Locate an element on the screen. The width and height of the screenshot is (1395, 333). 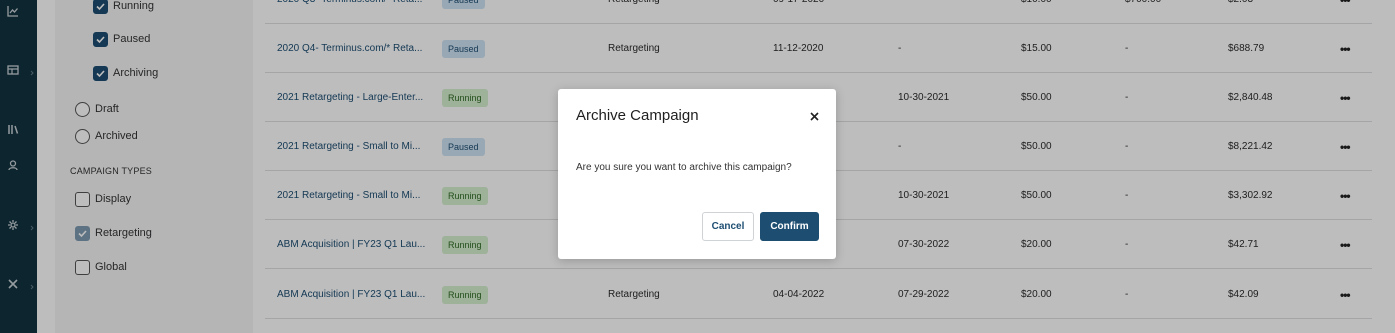
close-icon is located at coordinates (814, 116).